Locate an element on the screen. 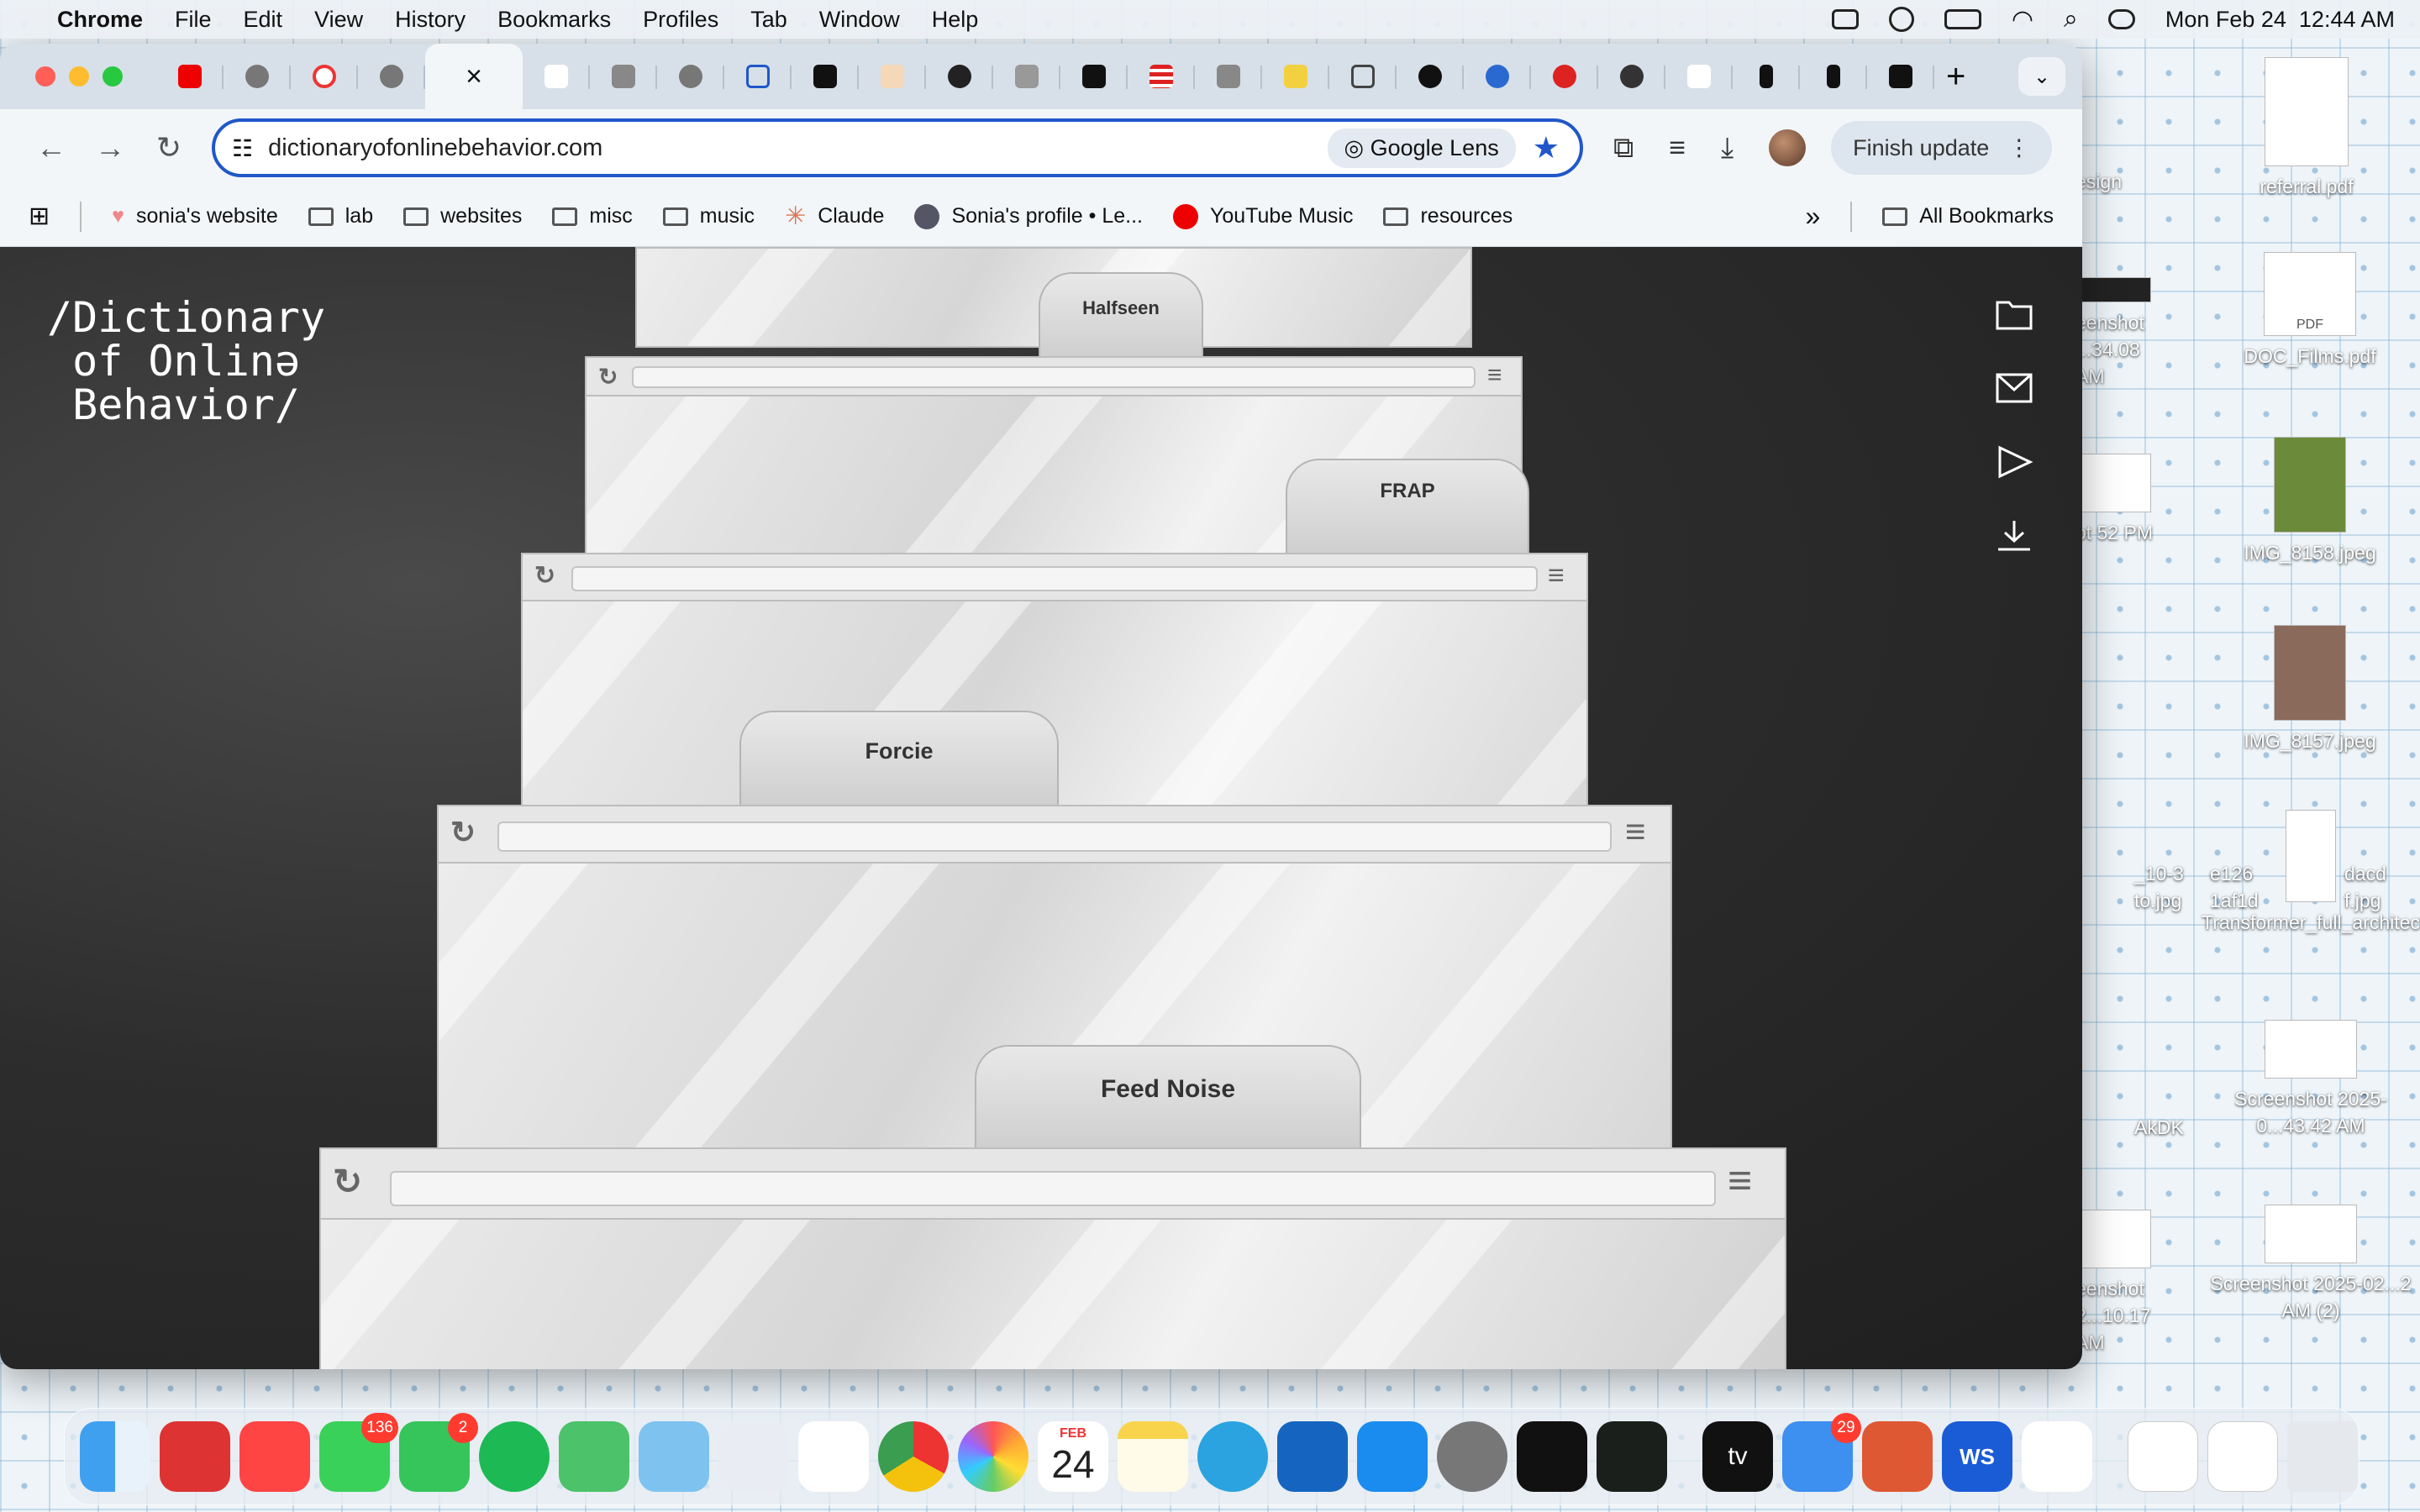 The height and width of the screenshot is (1512, 2420). desktop-file: PDF DOC_Films.pdf is located at coordinates (2309, 311).